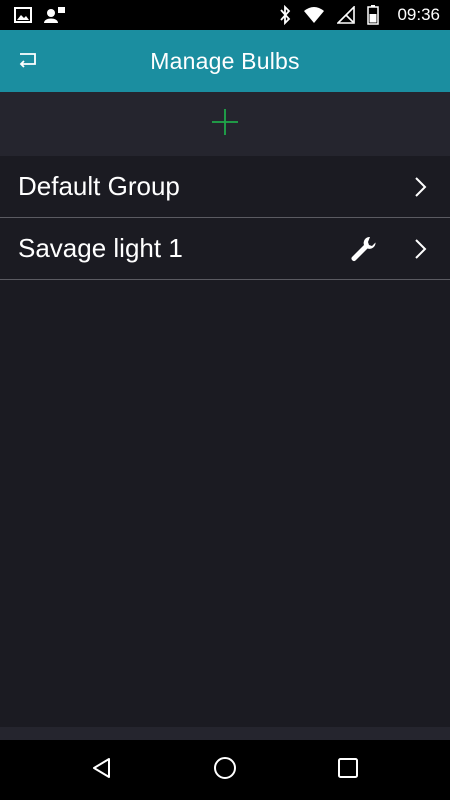 The height and width of the screenshot is (800, 450). I want to click on plus-icon, so click(225, 124).